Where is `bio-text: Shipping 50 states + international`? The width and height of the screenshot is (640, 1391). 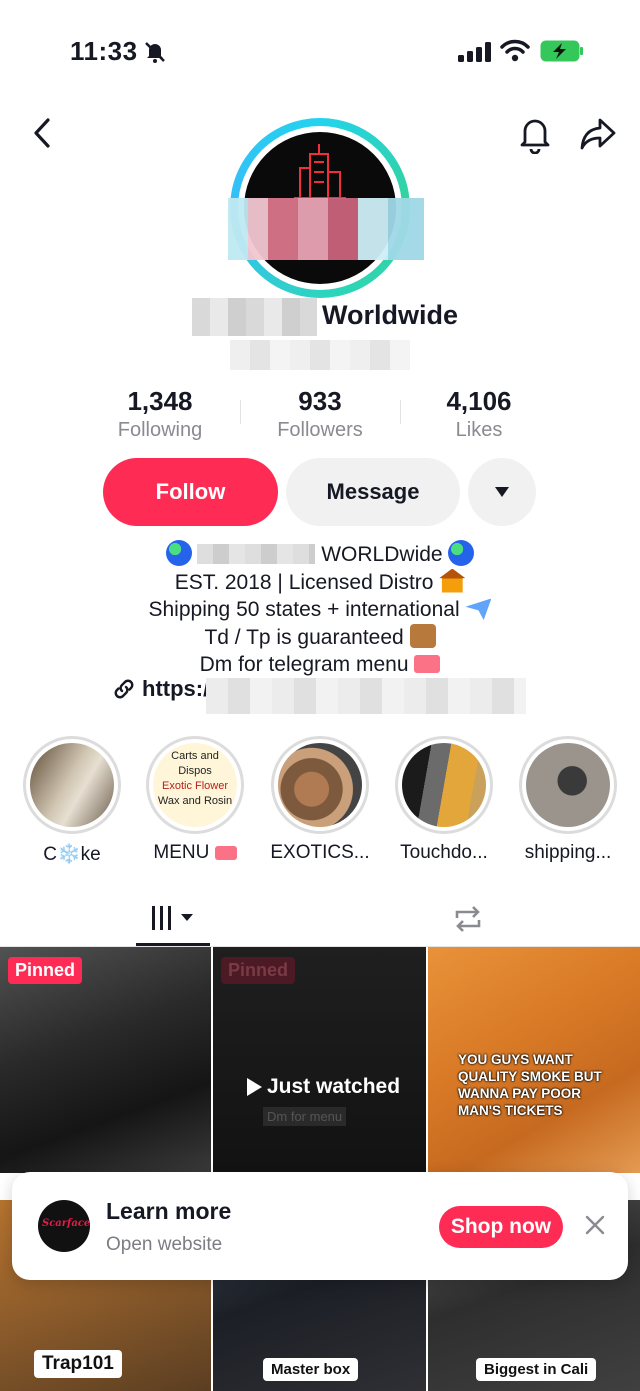 bio-text: Shipping 50 states + international is located at coordinates (304, 609).